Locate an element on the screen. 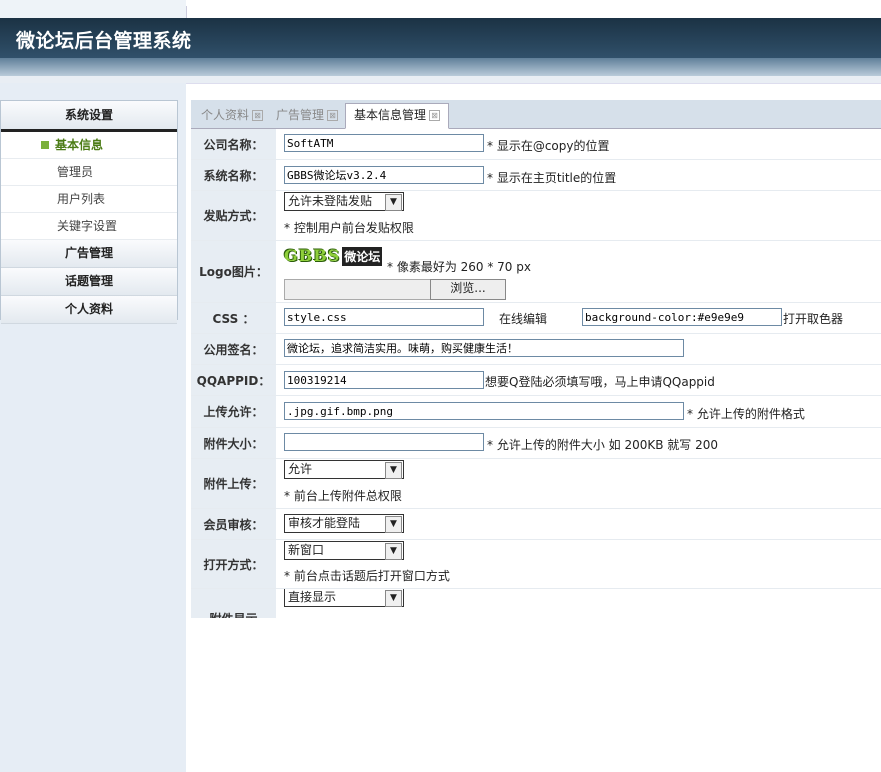 This screenshot has width=881, height=772. field-label: 打开方式： is located at coordinates (233, 564).